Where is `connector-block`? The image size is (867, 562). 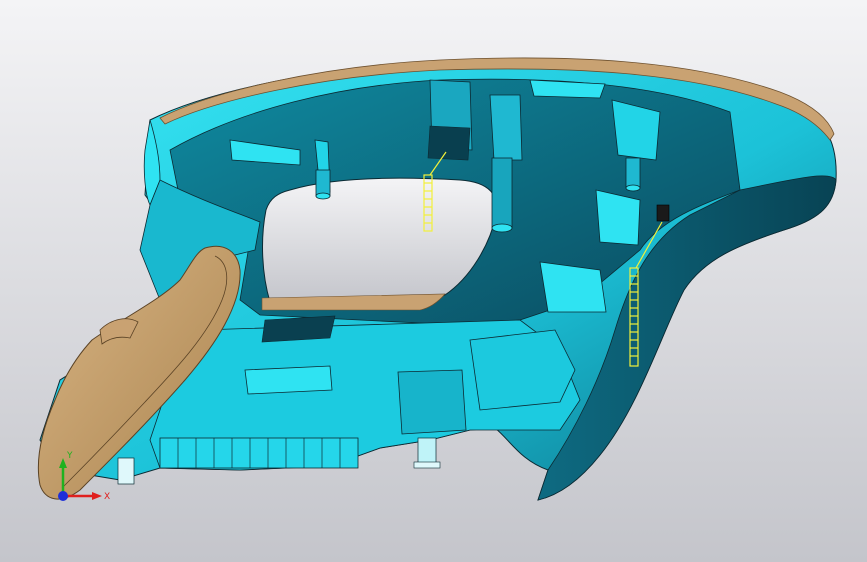 connector-block is located at coordinates (663, 213).